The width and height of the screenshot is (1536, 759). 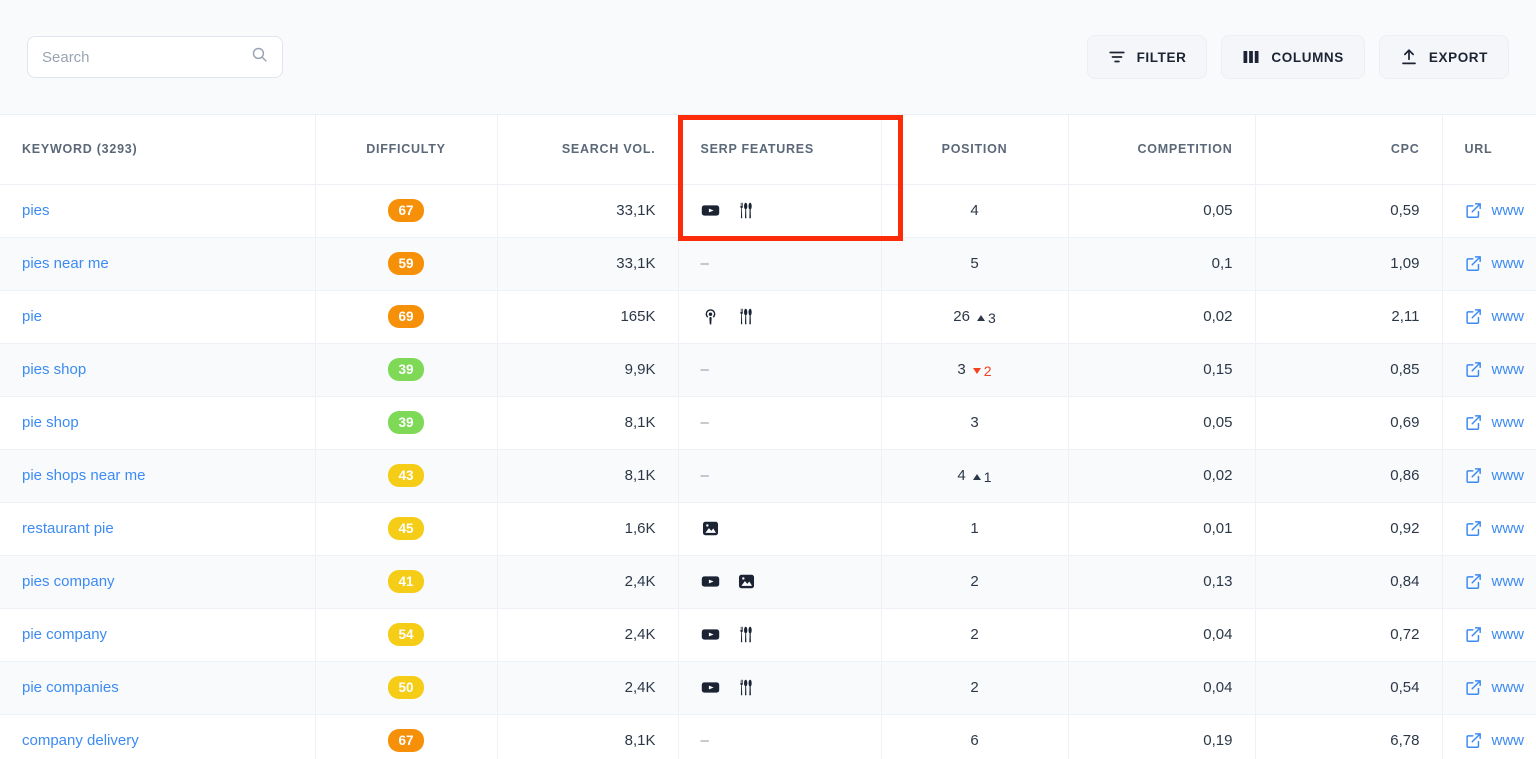 I want to click on cell-cpc: 0,72, so click(x=1349, y=635).